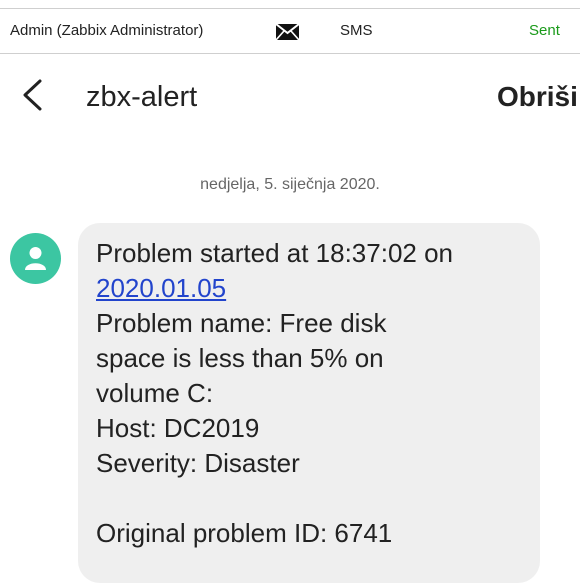 The width and height of the screenshot is (580, 583). What do you see at coordinates (32, 95) in the screenshot?
I see `back-arrow-icon` at bounding box center [32, 95].